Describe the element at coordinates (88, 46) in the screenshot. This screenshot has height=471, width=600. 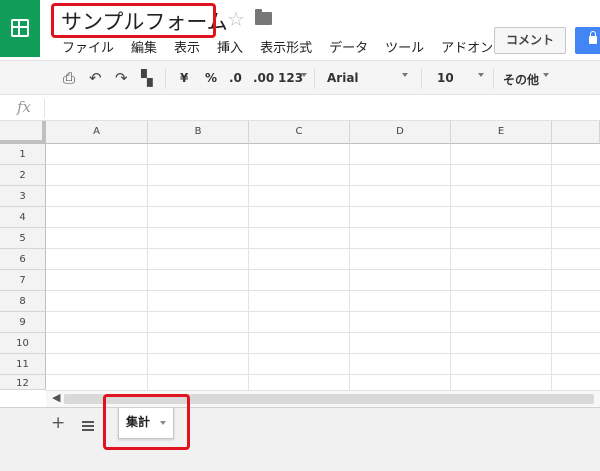
I see `menu-file: ファイル` at that location.